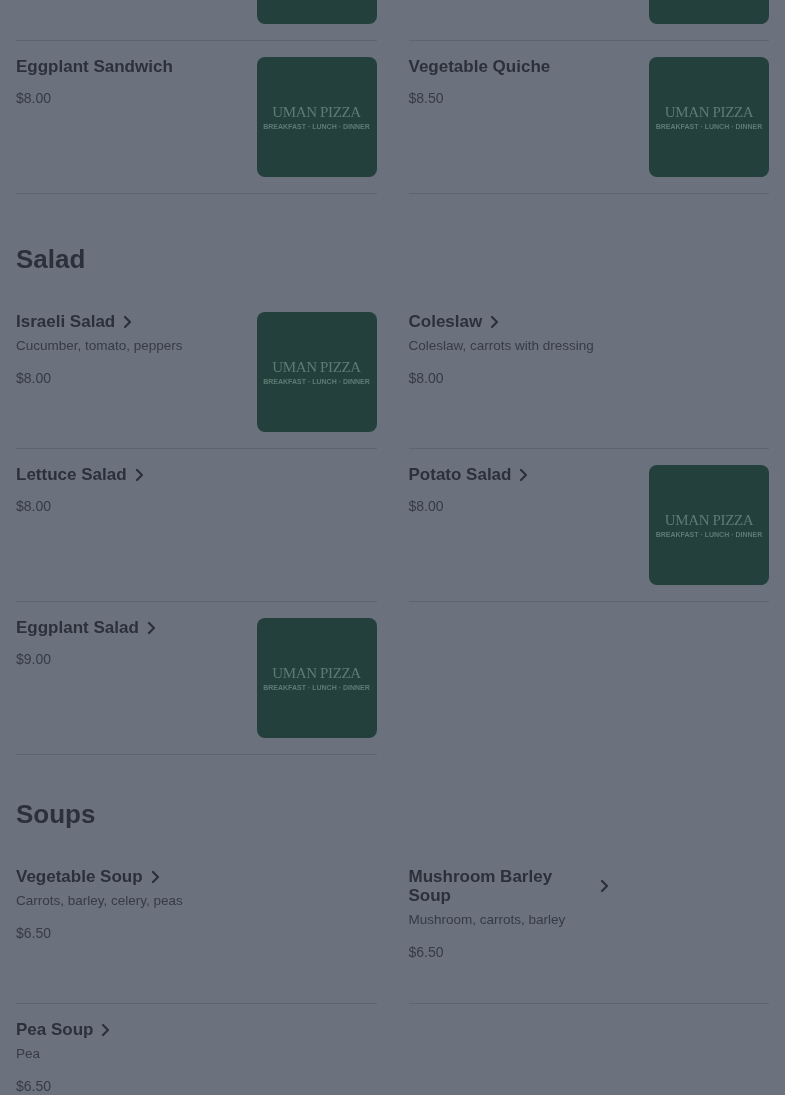  I want to click on item-name: Israeli Salad, so click(66, 321).